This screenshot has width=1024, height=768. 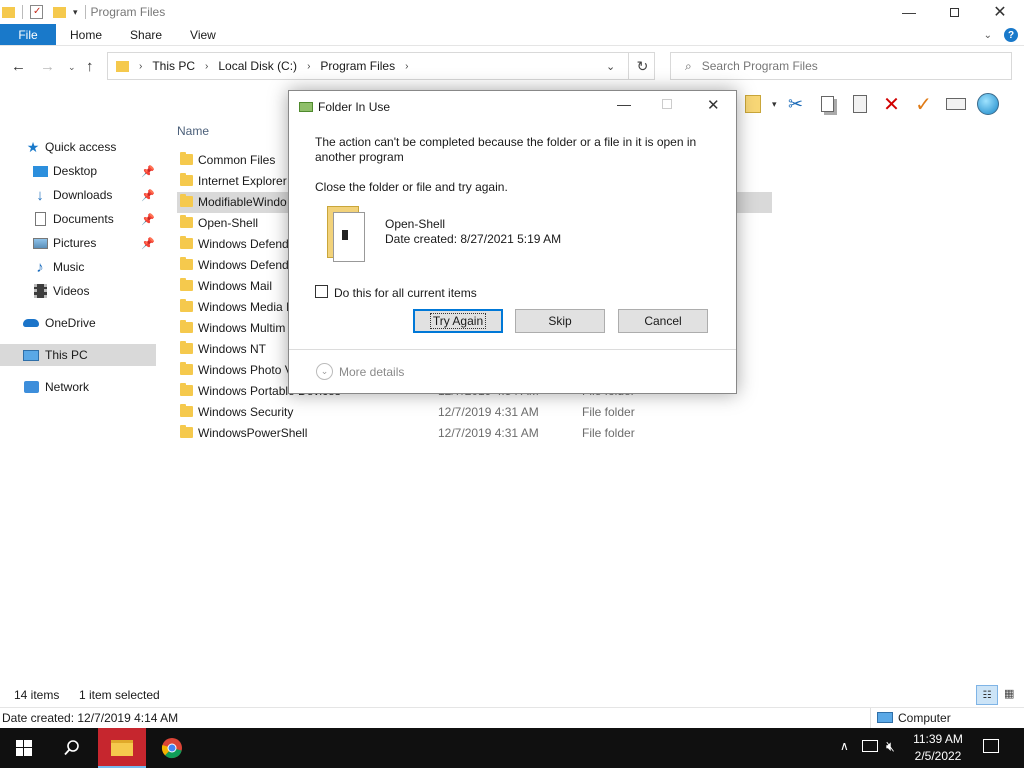 What do you see at coordinates (31, 323) in the screenshot?
I see `onedrive-icon` at bounding box center [31, 323].